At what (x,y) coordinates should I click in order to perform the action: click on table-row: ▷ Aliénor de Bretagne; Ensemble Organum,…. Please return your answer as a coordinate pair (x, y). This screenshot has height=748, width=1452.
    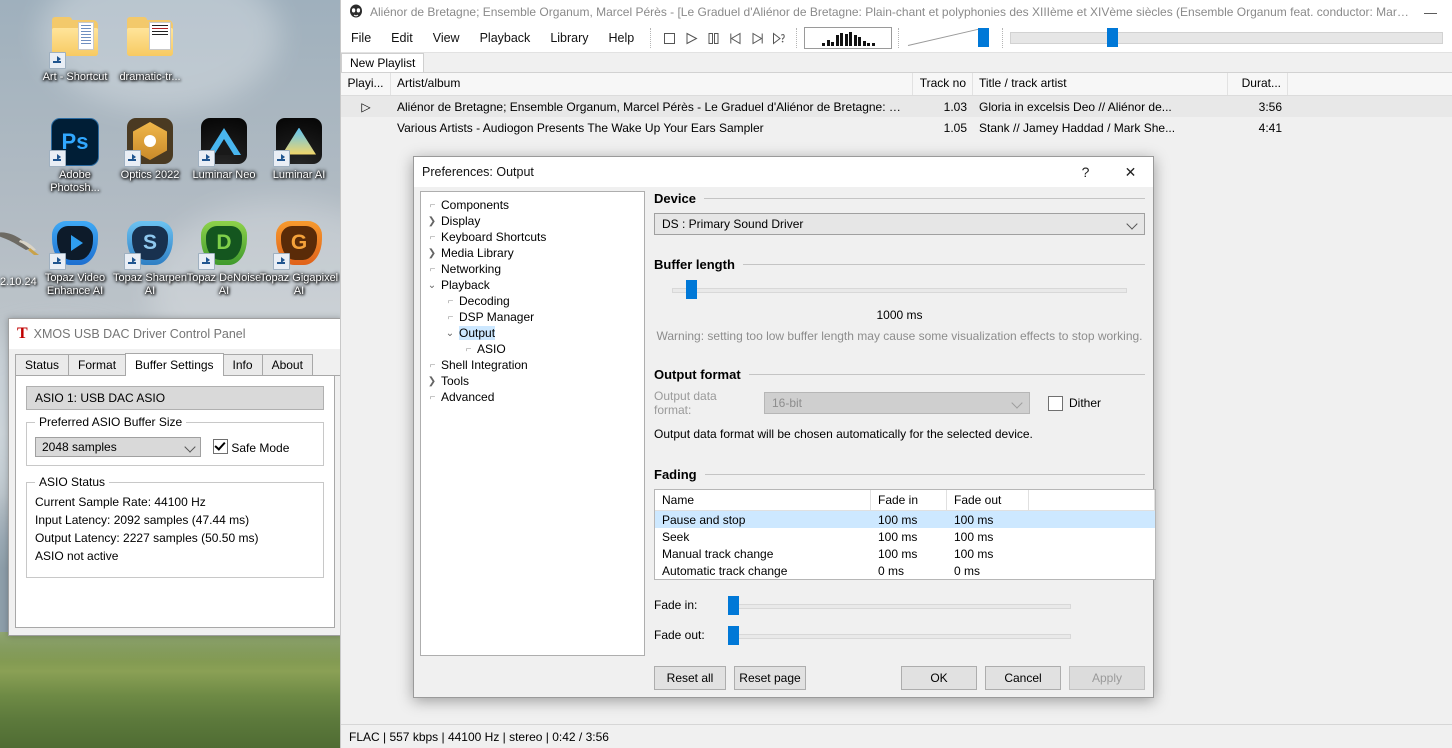
    Looking at the image, I should click on (896, 106).